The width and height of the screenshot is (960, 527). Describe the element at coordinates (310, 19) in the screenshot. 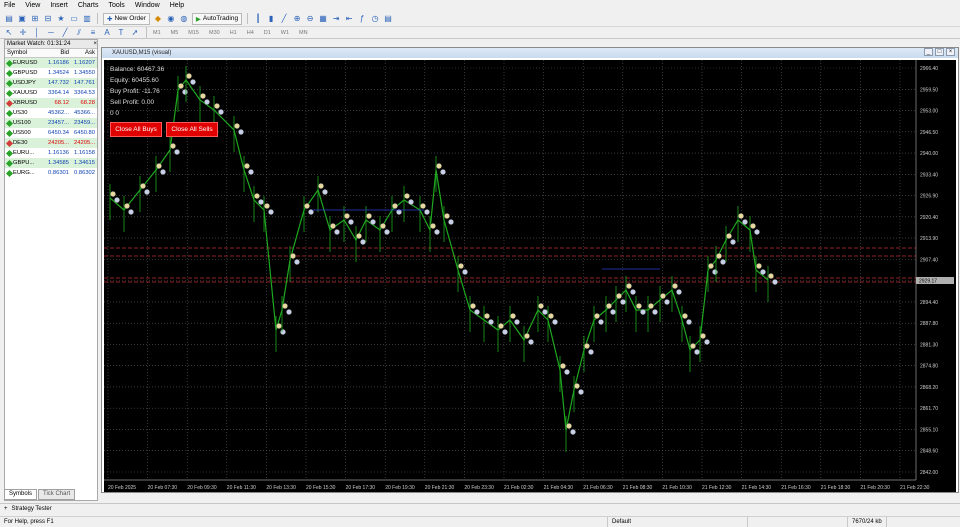

I see `zoom-out-icon: ⊖` at that location.